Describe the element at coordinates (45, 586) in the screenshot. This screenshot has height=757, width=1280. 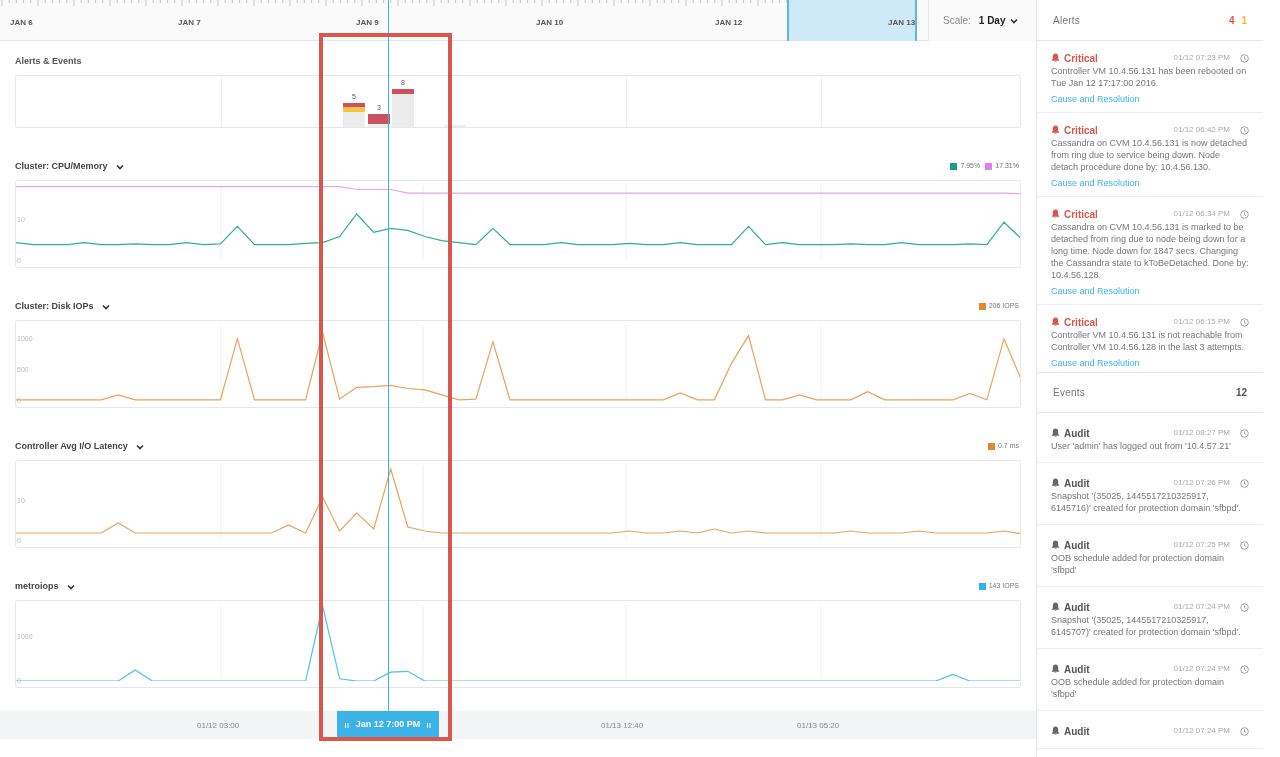
I see `chart-title-dropdown: metroiops` at that location.